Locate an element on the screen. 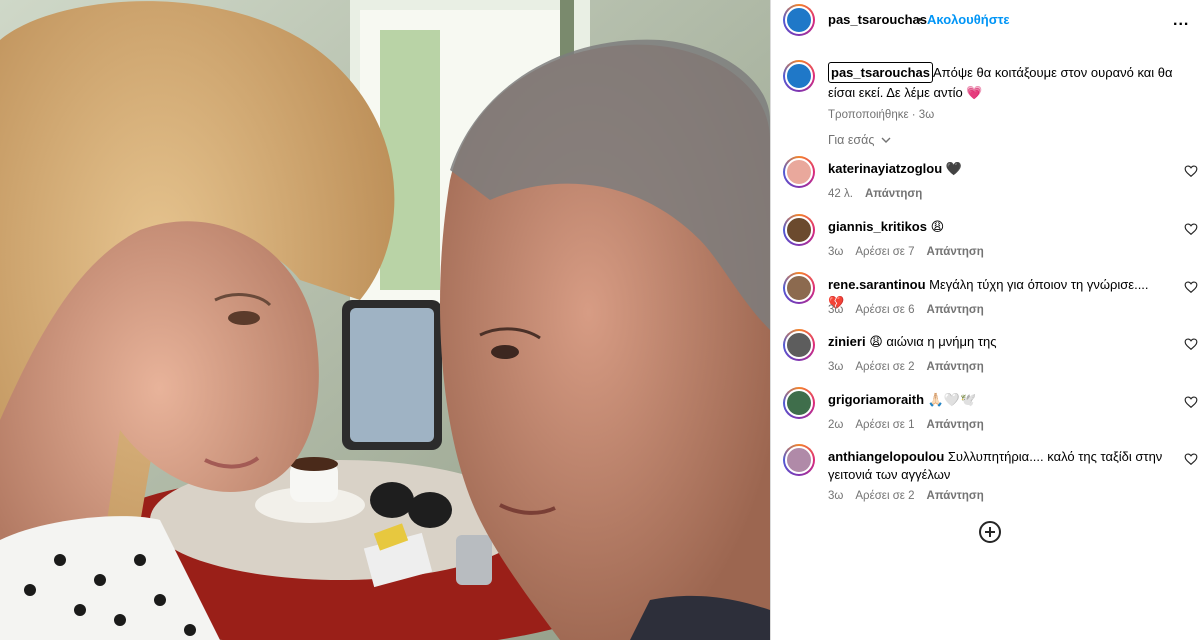 The width and height of the screenshot is (1200, 640). commenter-username: grigoriamoraith is located at coordinates (876, 399).